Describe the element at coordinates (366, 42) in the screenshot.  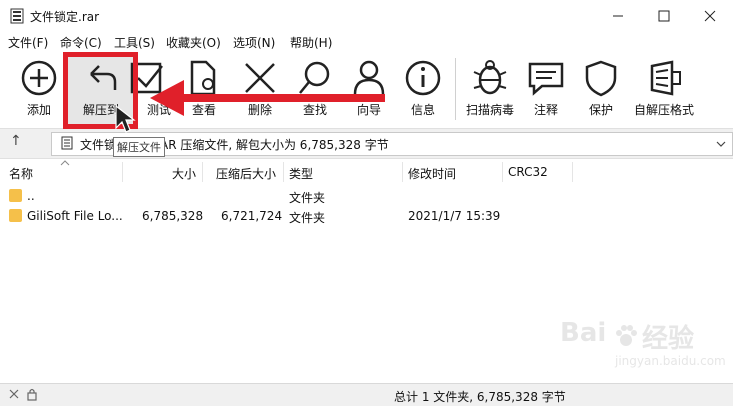
I see `menu-bar: 文件(F) 命令(C) 工具(S) 收藏夹(O) 选项(N) 帮助(H)` at that location.